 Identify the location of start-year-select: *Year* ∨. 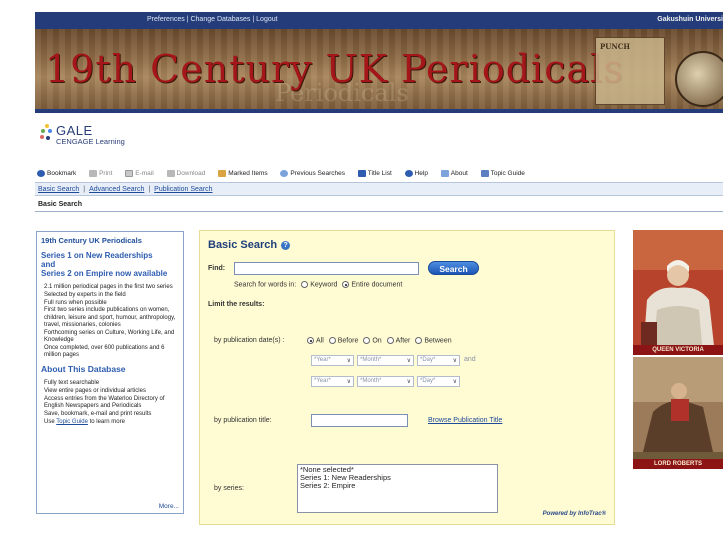
(332, 360).